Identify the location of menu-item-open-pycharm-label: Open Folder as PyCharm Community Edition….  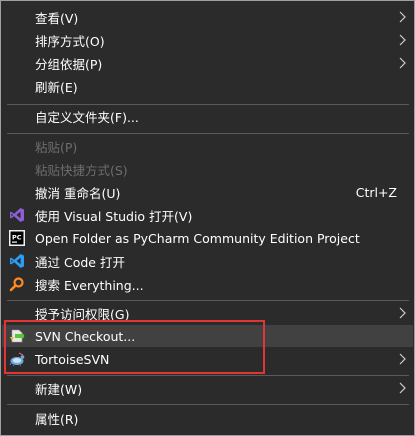
(197, 238).